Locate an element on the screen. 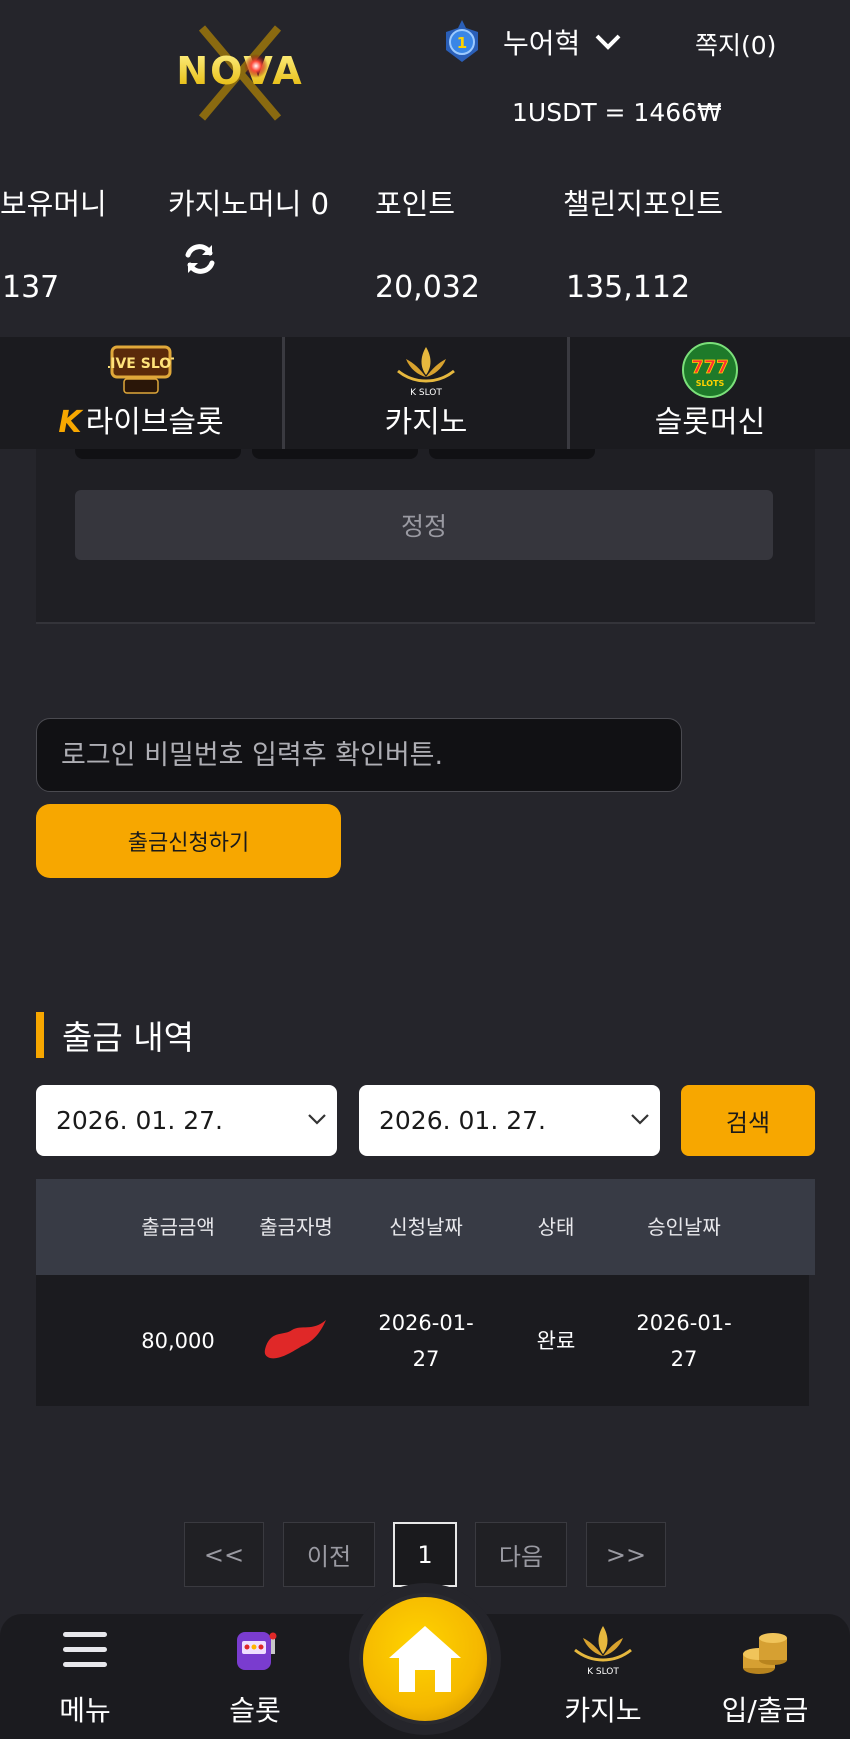  home-icon is located at coordinates (425, 1659).